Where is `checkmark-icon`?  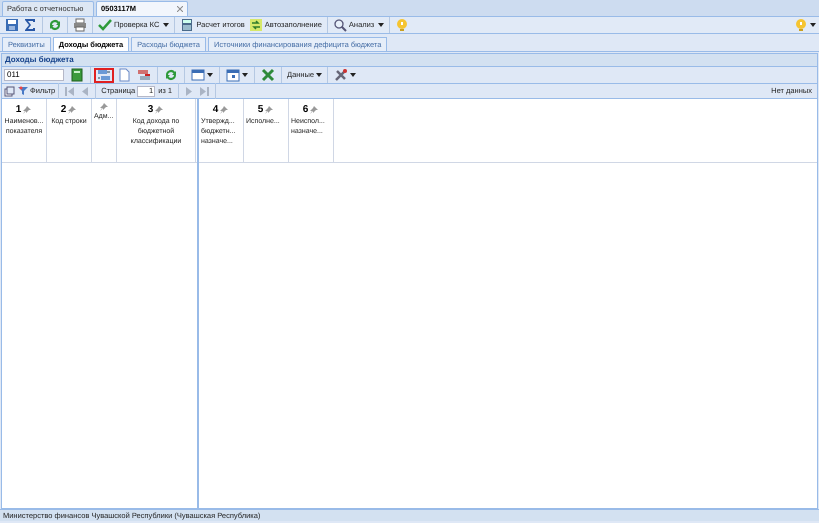
checkmark-icon is located at coordinates (105, 25).